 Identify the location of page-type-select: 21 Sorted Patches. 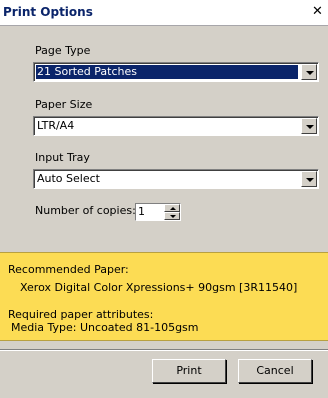
(176, 72).